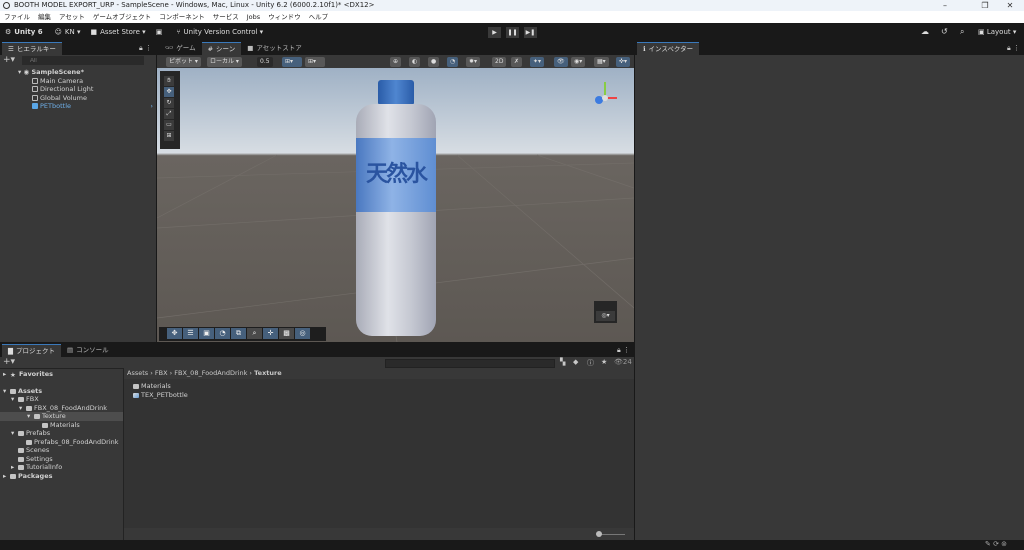 This screenshot has height=550, width=1024. Describe the element at coordinates (32, 48) in the screenshot. I see `tab-hierarchy: ☰ ヒエラルキー` at that location.